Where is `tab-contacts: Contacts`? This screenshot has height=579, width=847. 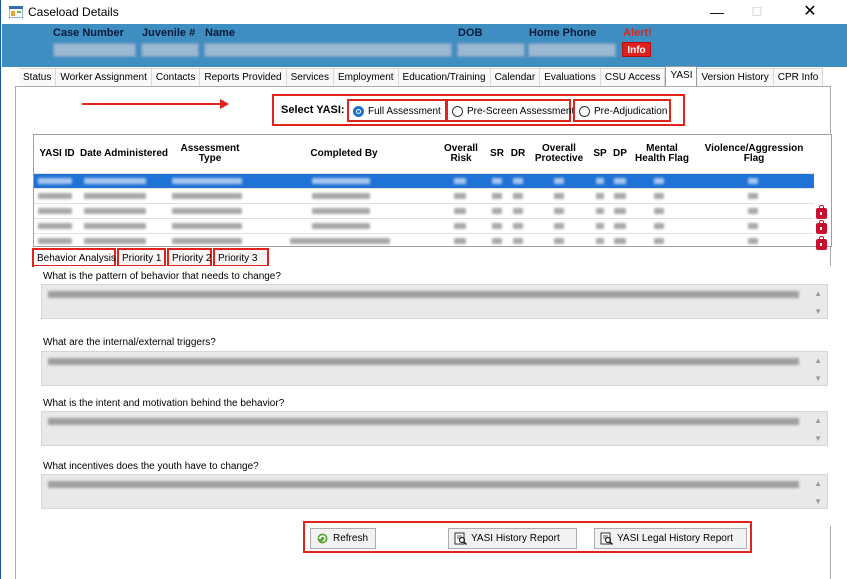 tab-contacts: Contacts is located at coordinates (176, 77).